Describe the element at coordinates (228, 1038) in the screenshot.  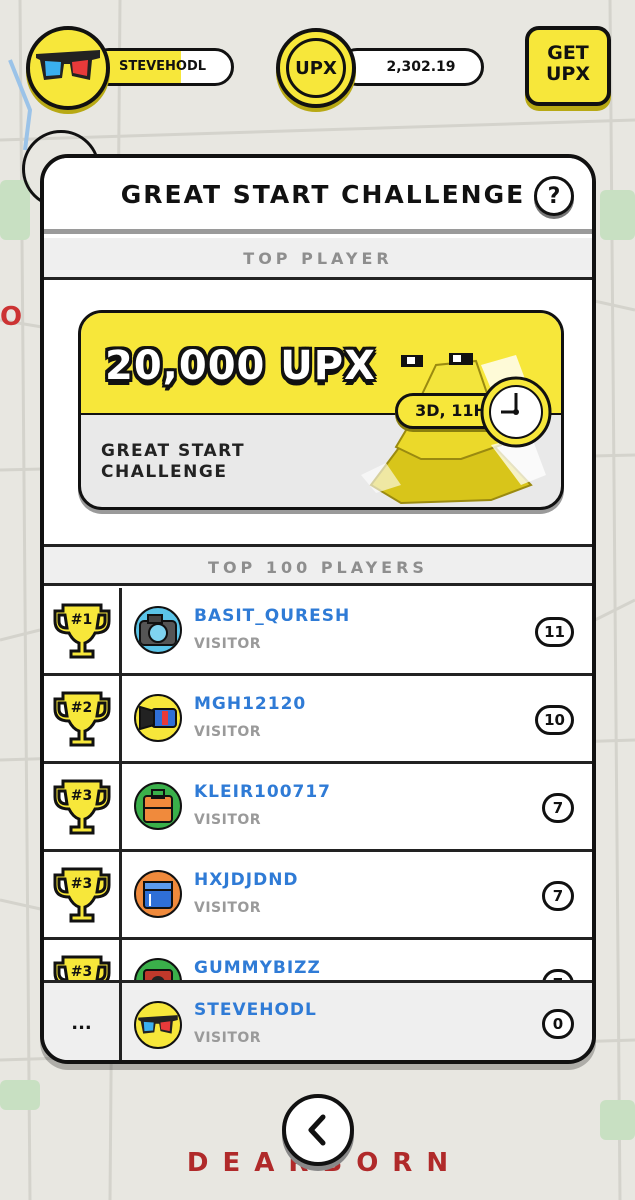
I see `self-player-role: VISITOR` at that location.